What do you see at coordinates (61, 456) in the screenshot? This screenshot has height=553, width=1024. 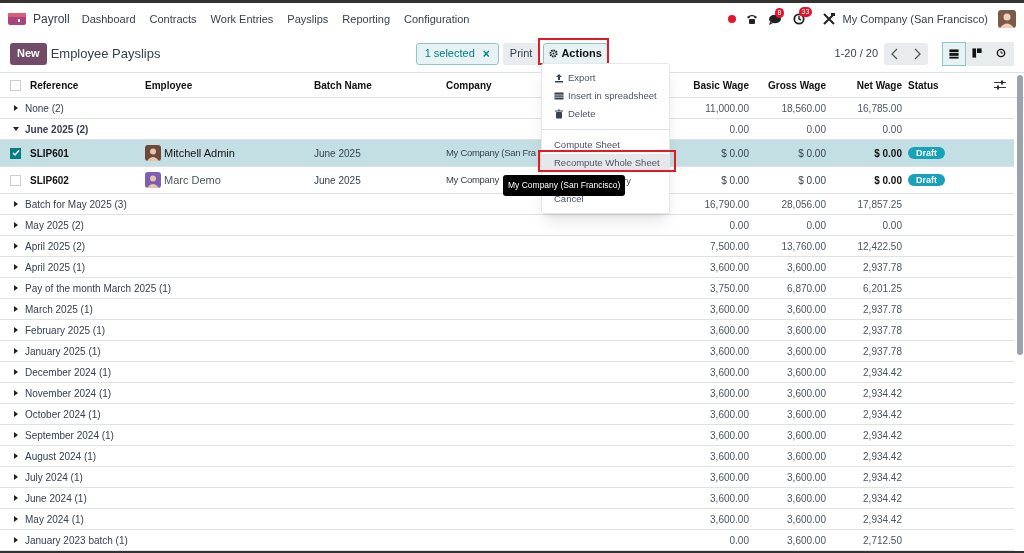 I see `group-label: August 2024 (1)` at bounding box center [61, 456].